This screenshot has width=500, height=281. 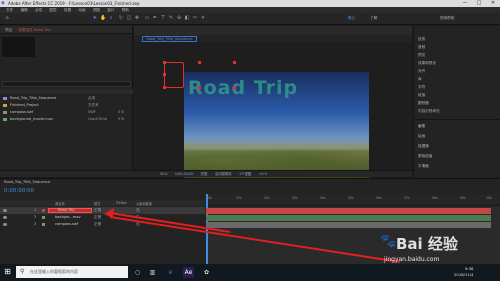 I want to click on cortana-icon: ○, so click(x=137, y=272).